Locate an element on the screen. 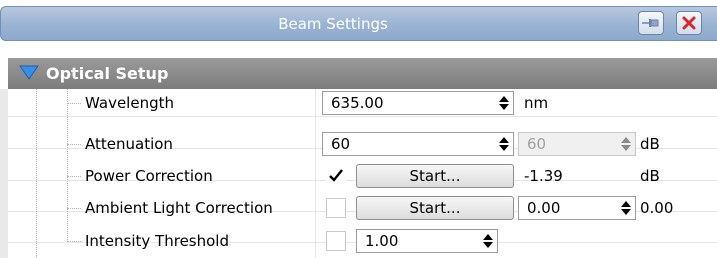  ambient-light-correction-label: Ambient Light Correction is located at coordinates (179, 208).